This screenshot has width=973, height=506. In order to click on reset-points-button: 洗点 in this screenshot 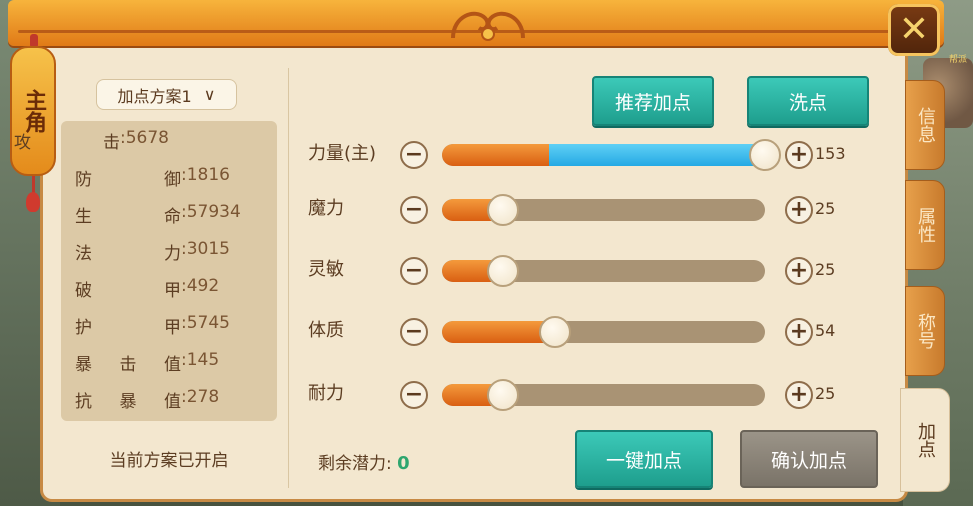, I will do `click(808, 101)`.